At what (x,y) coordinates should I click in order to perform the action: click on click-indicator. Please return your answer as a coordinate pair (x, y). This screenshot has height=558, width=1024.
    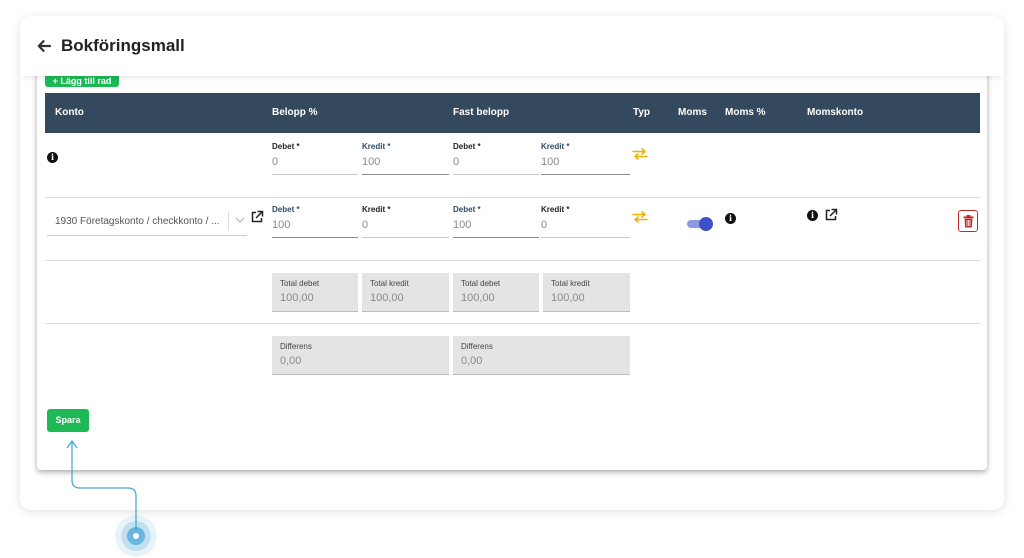
    Looking at the image, I should click on (111, 498).